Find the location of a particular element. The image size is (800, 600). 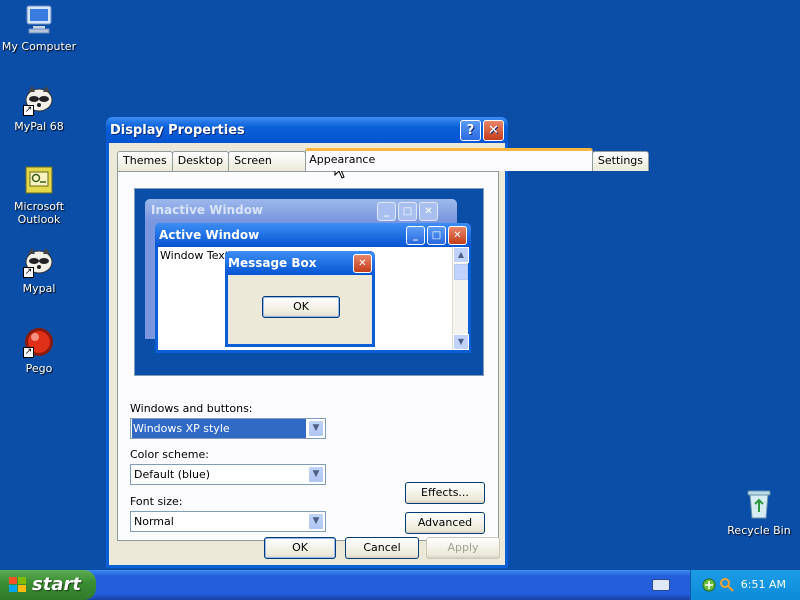

desktop-icon-my-computer: My Computer is located at coordinates (39, 28).